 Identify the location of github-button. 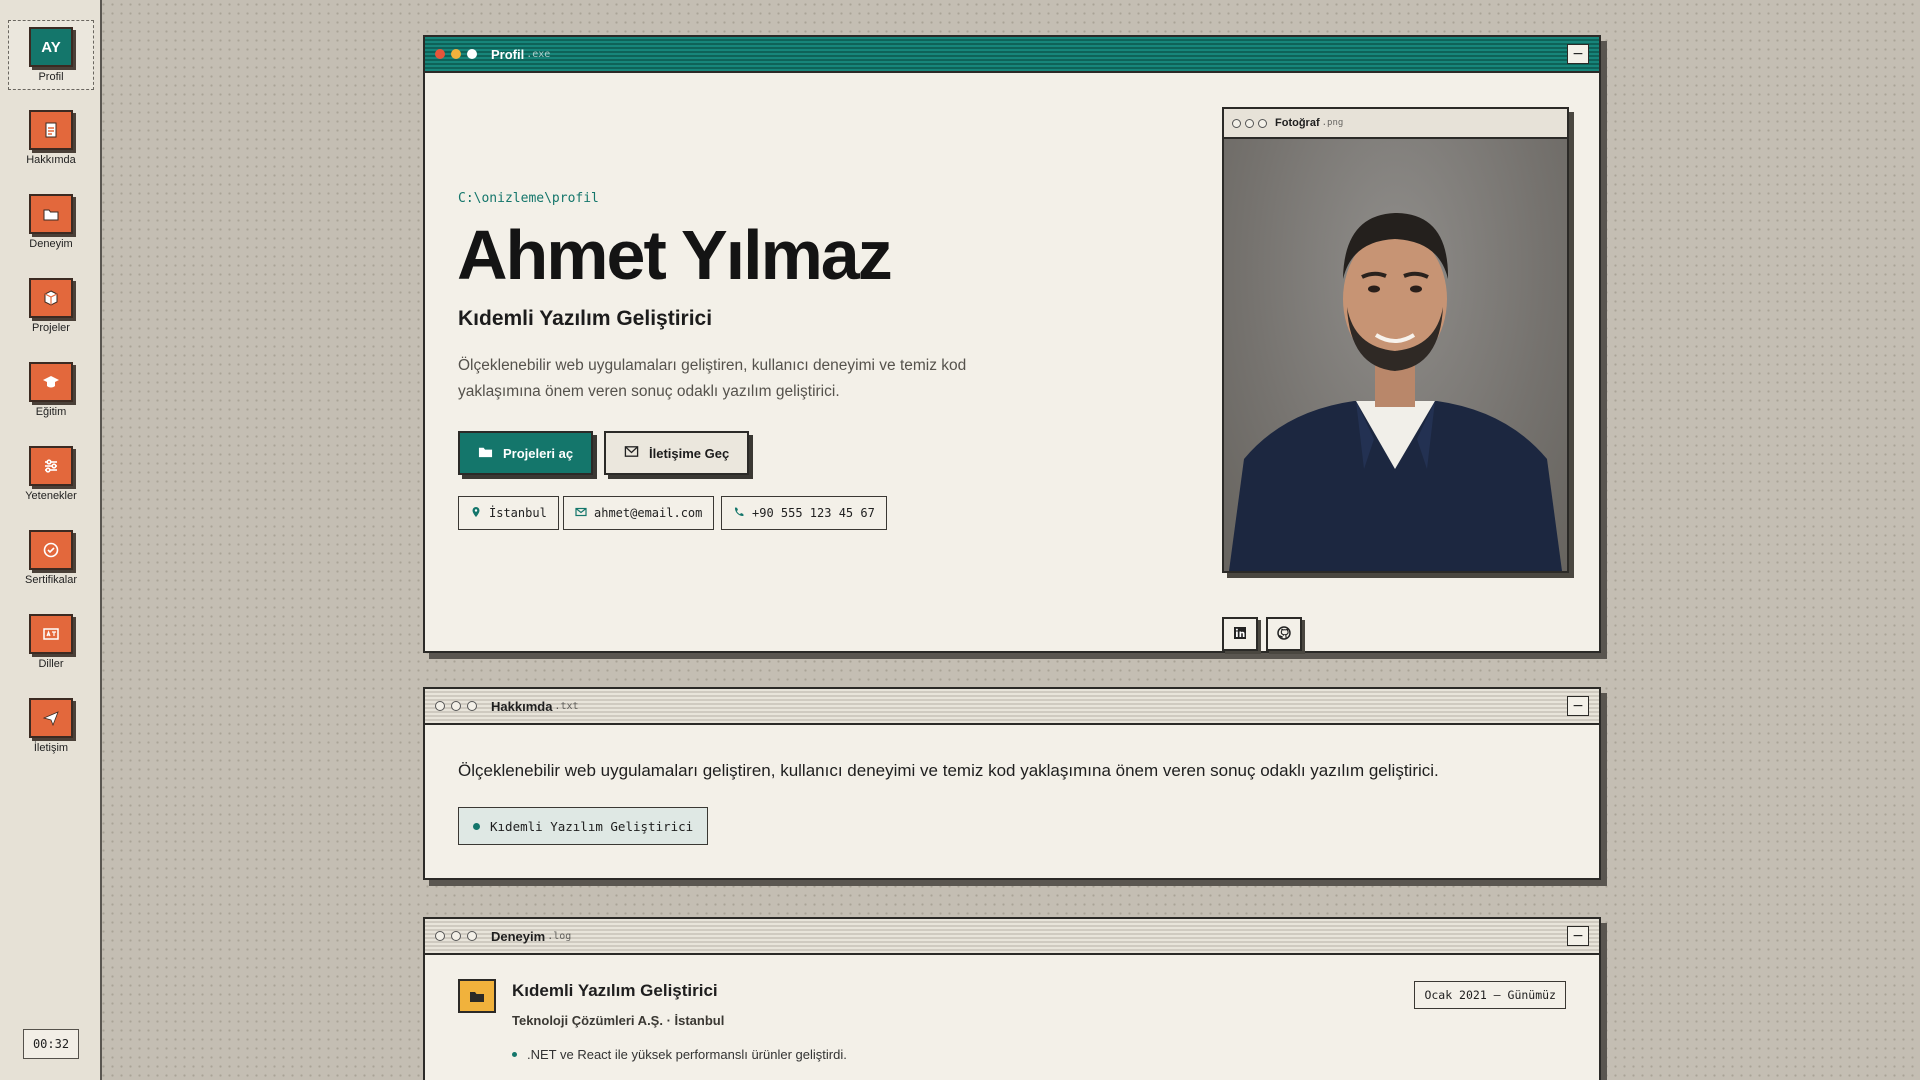
(1284, 634).